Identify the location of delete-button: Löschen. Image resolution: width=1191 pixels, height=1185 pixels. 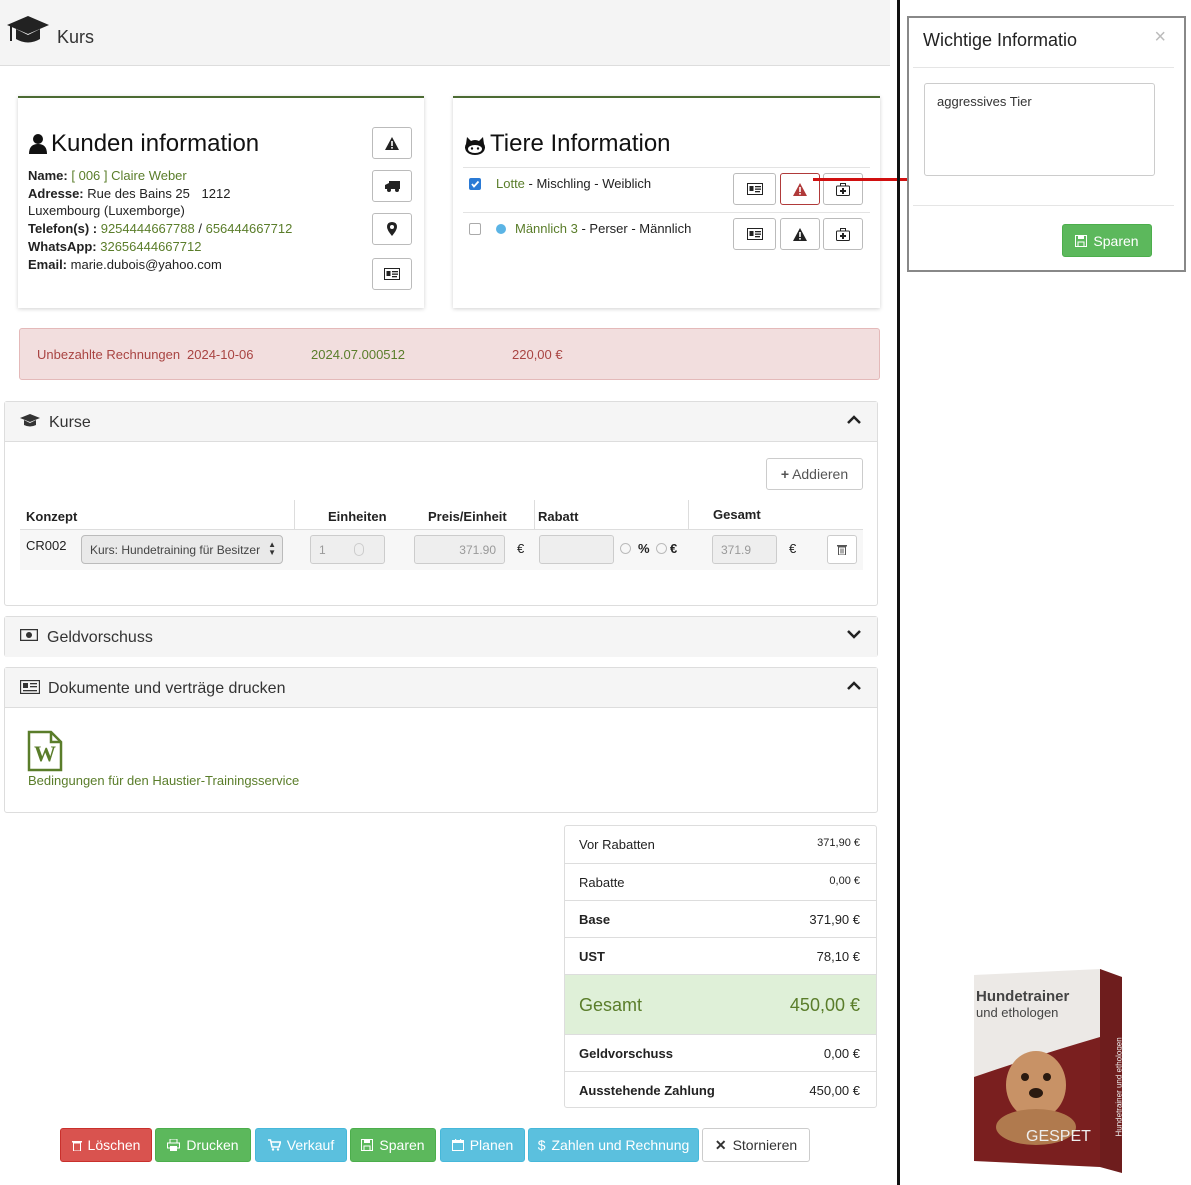
(106, 1145).